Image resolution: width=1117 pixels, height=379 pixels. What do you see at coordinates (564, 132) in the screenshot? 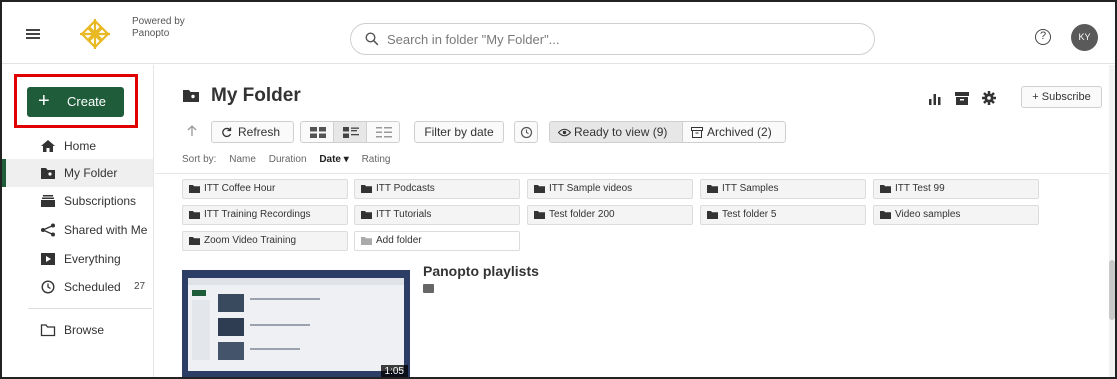
I see `eye-icon` at bounding box center [564, 132].